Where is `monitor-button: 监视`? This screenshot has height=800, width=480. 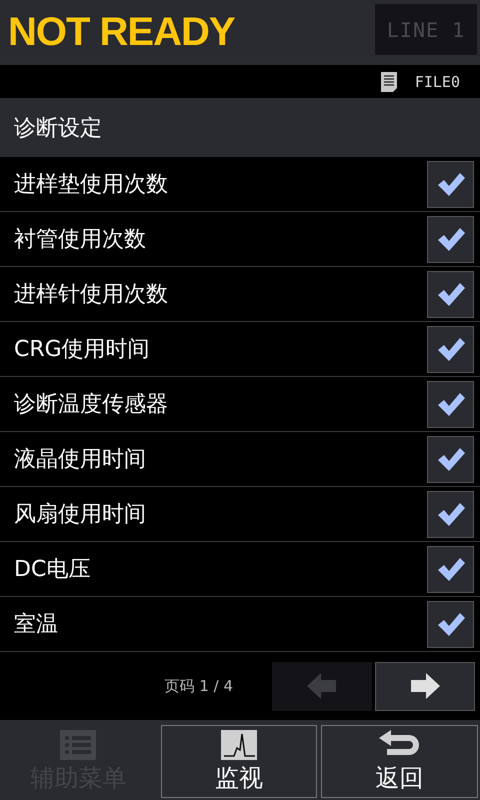
monitor-button: 监视 is located at coordinates (239, 761).